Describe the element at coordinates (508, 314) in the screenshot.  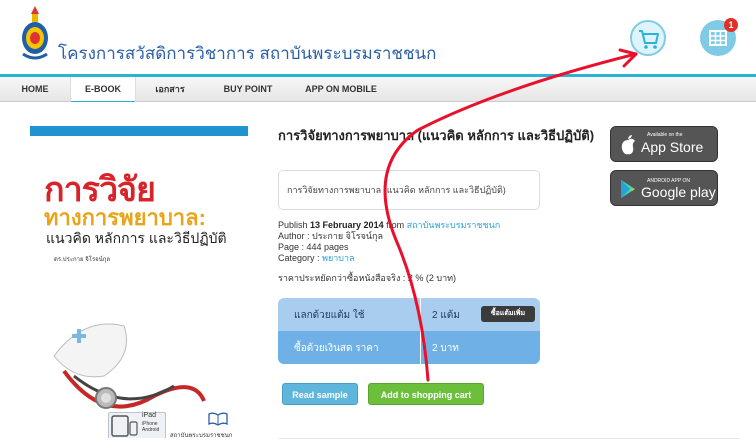
I see `buy-more-points-button: ซื้อแต้มเพิ่ม` at that location.